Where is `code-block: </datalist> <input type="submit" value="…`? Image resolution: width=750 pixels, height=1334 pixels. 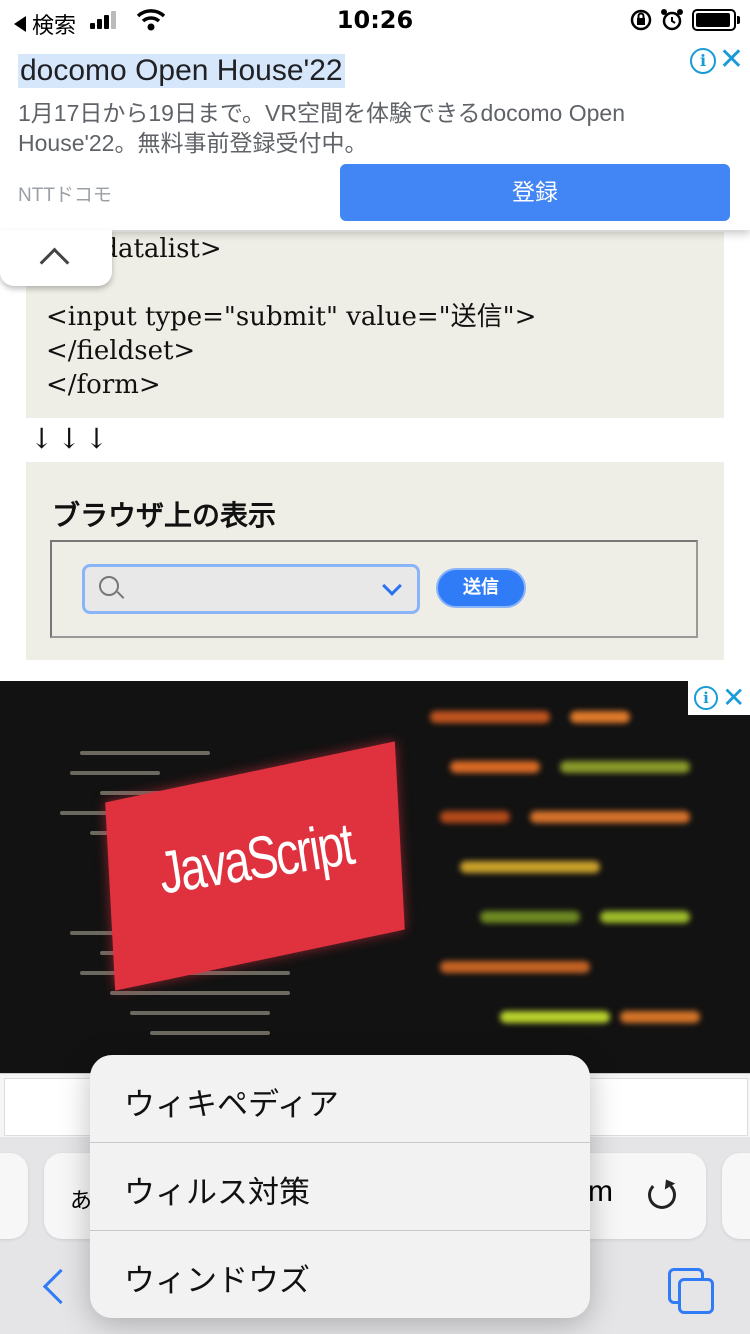
code-block: </datalist> <input type="submit" value="… is located at coordinates (375, 325).